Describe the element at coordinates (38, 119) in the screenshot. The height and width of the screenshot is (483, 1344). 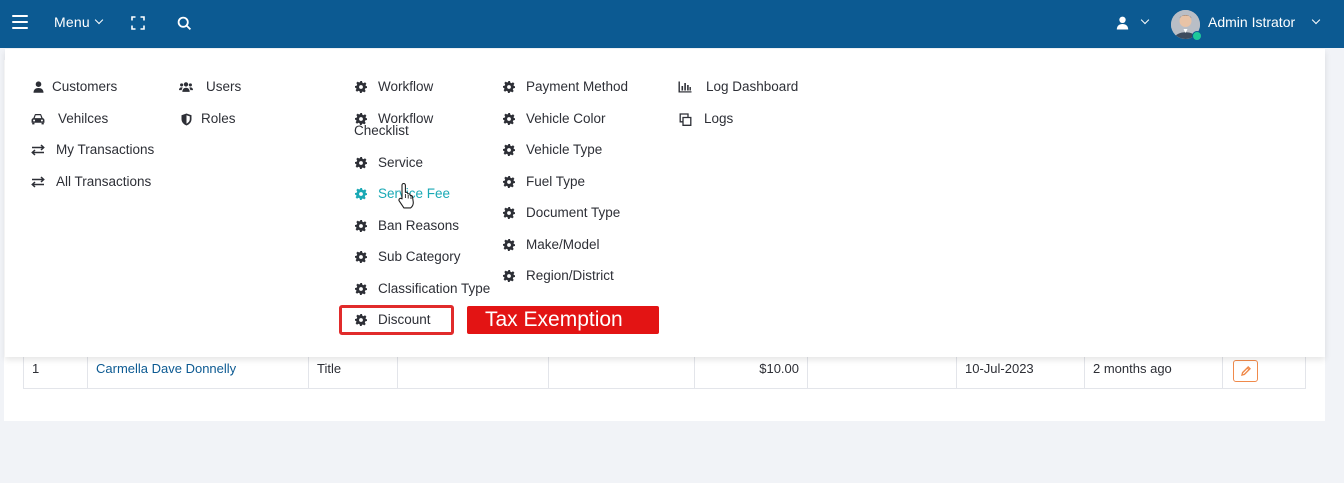
I see `car-icon` at that location.